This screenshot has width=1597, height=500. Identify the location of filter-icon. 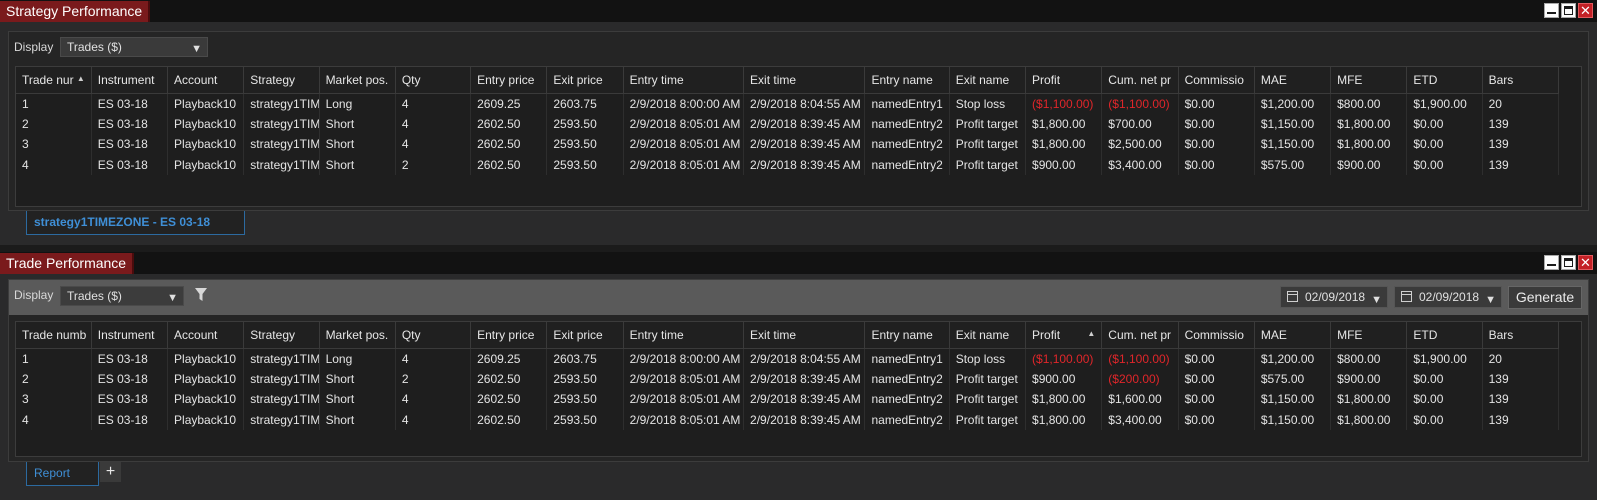
(201, 295).